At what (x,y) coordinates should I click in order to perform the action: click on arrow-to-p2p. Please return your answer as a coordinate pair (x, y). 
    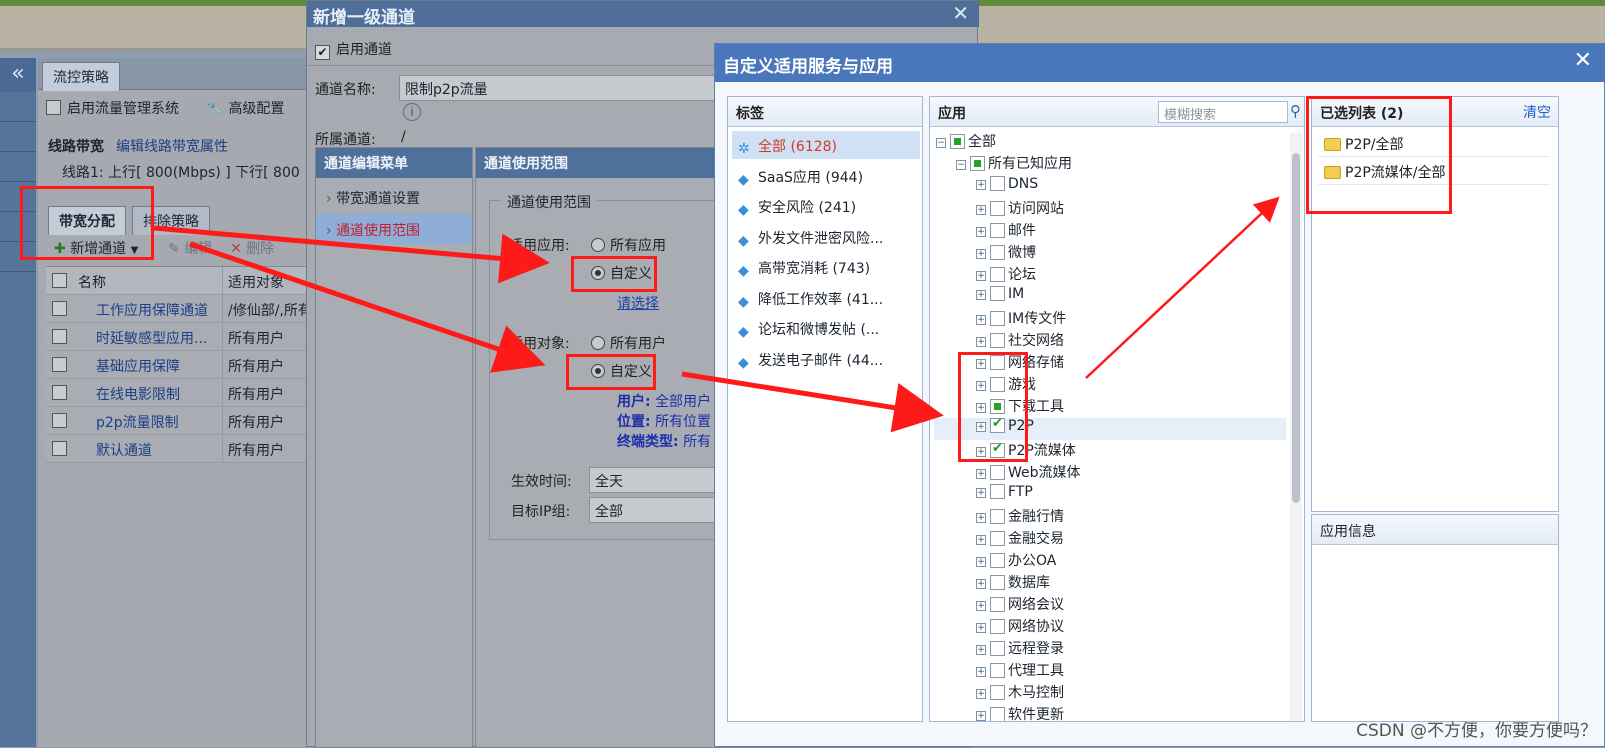
    Looking at the image, I should click on (812, 402).